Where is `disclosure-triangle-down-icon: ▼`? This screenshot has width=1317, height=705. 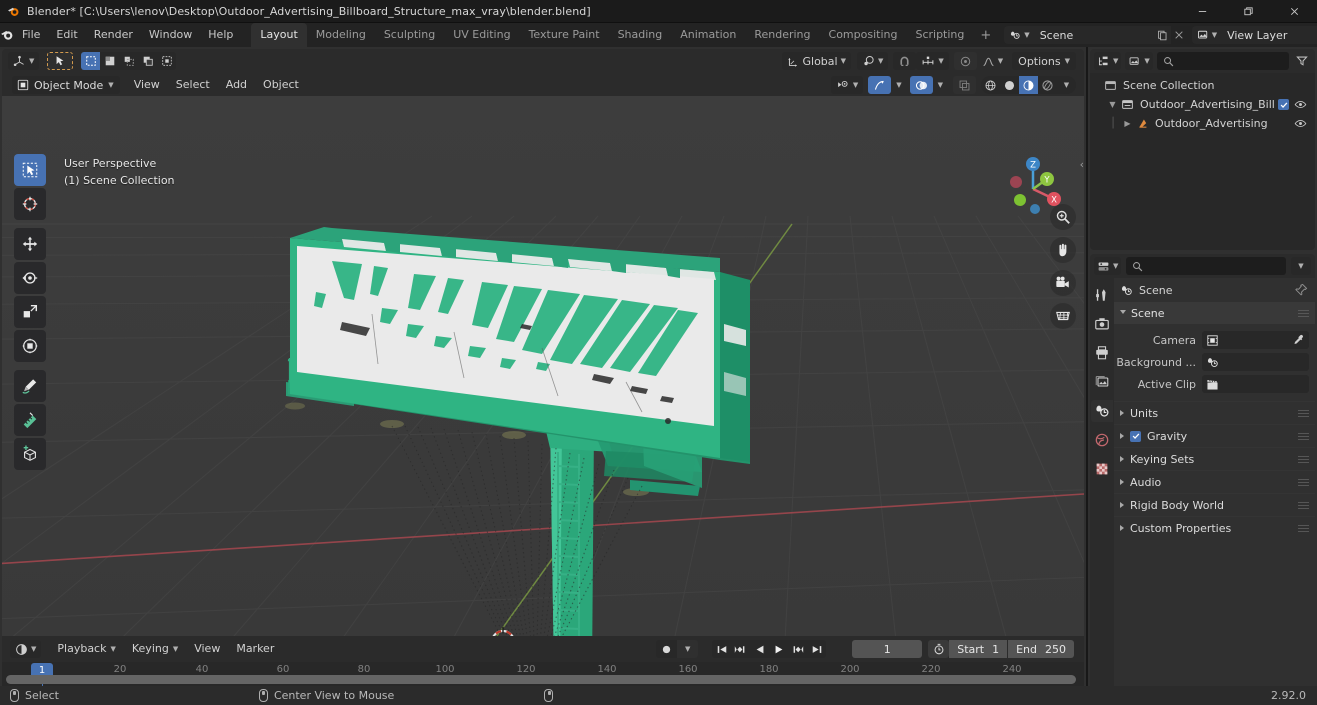 disclosure-triangle-down-icon: ▼ is located at coordinates (1112, 104).